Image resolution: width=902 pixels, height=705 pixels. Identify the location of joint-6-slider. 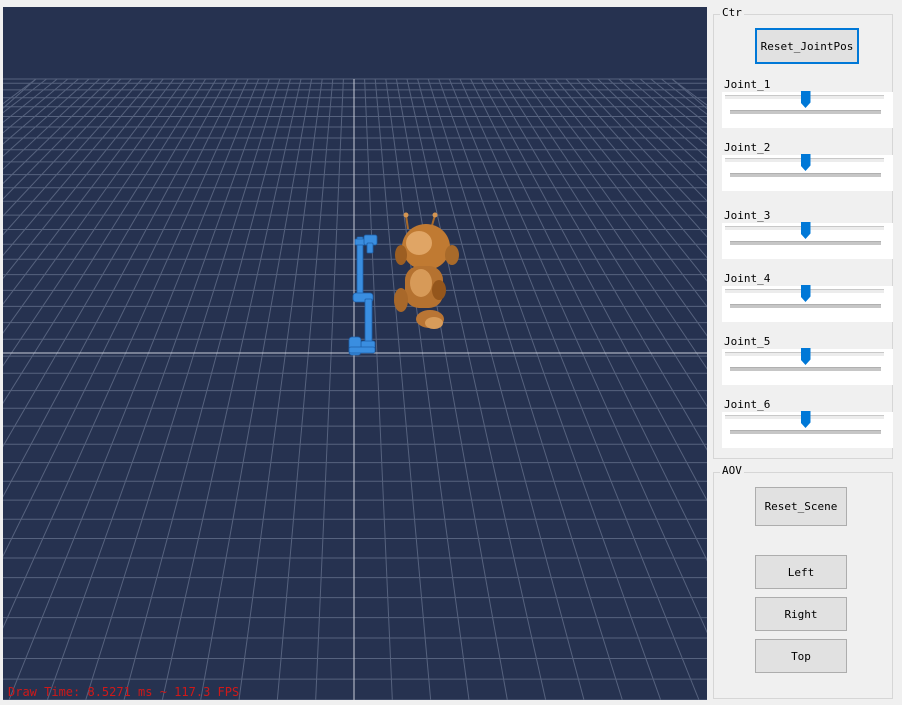
(807, 429).